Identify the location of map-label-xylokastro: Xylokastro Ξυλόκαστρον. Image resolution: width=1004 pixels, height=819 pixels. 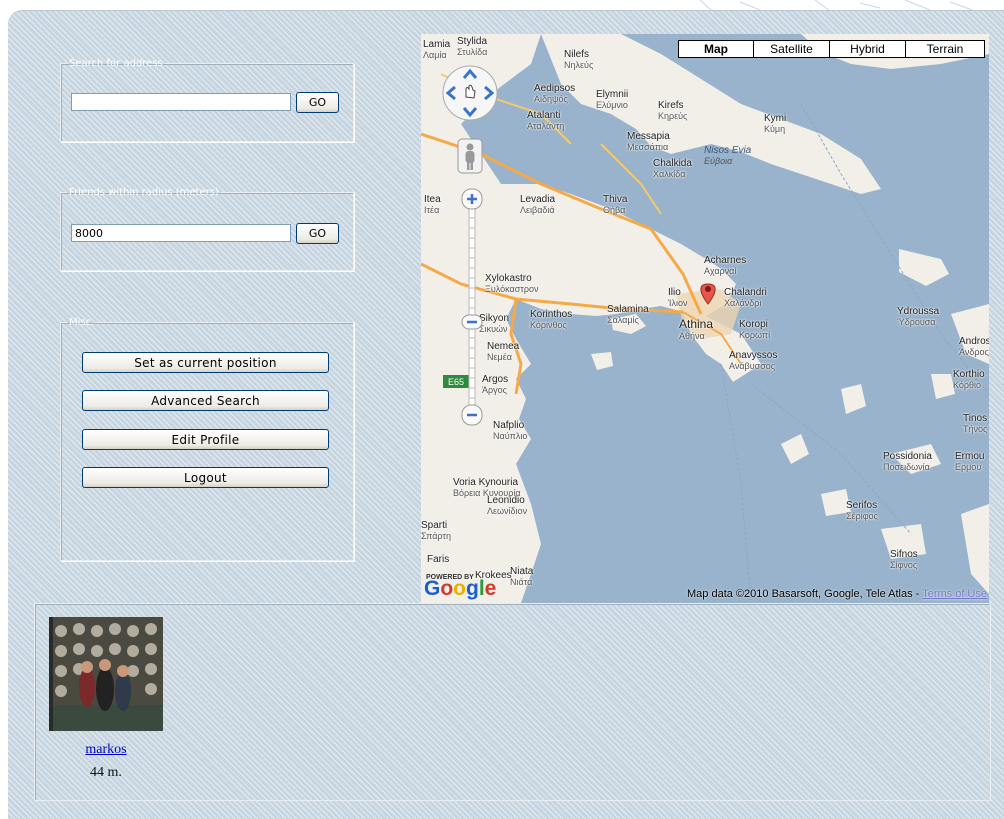
(512, 284).